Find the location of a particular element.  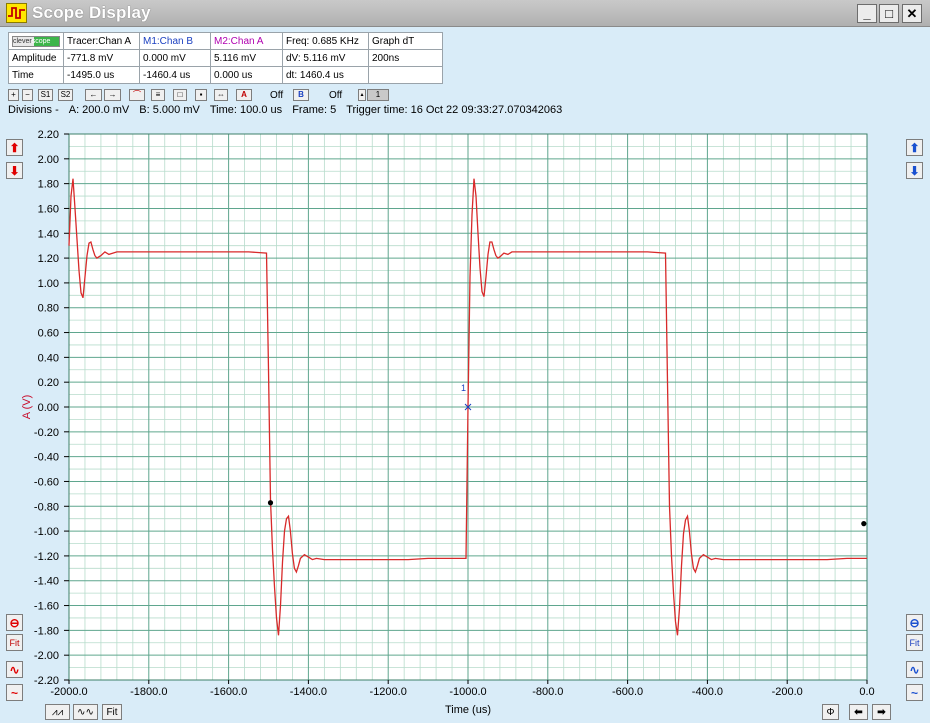

channel-a-wave-icon: ~ is located at coordinates (14, 692).